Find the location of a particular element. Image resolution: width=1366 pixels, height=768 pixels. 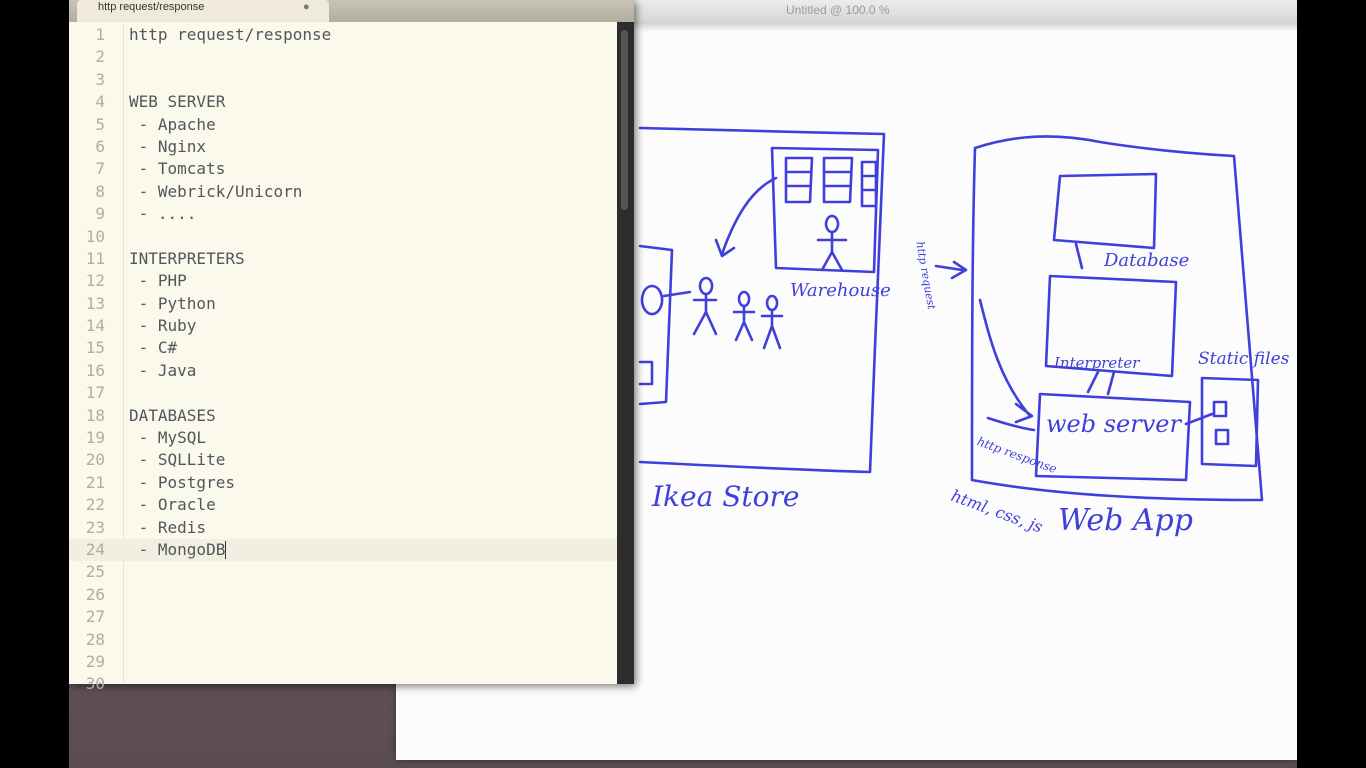

code-line: 25 is located at coordinates (344, 572).